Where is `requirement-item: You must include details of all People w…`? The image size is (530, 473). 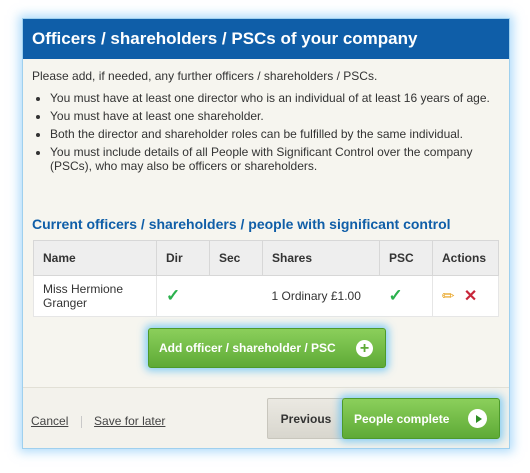 requirement-item: You must include details of all People w… is located at coordinates (276, 159).